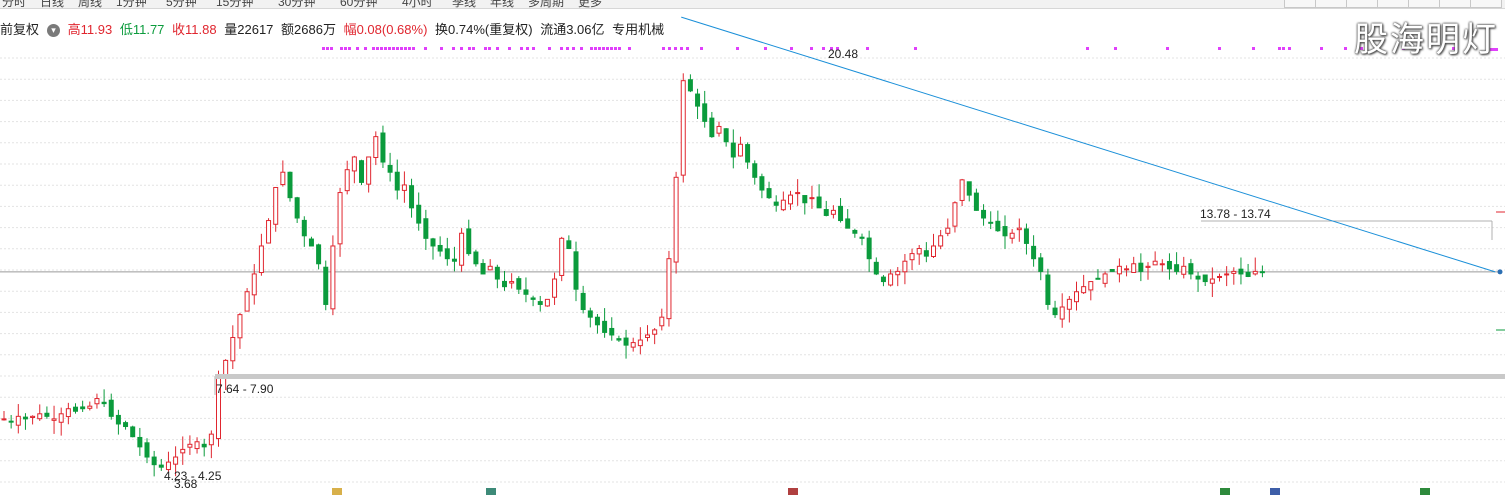  What do you see at coordinates (910, 49) in the screenshot?
I see `signal-markers` at bounding box center [910, 49].